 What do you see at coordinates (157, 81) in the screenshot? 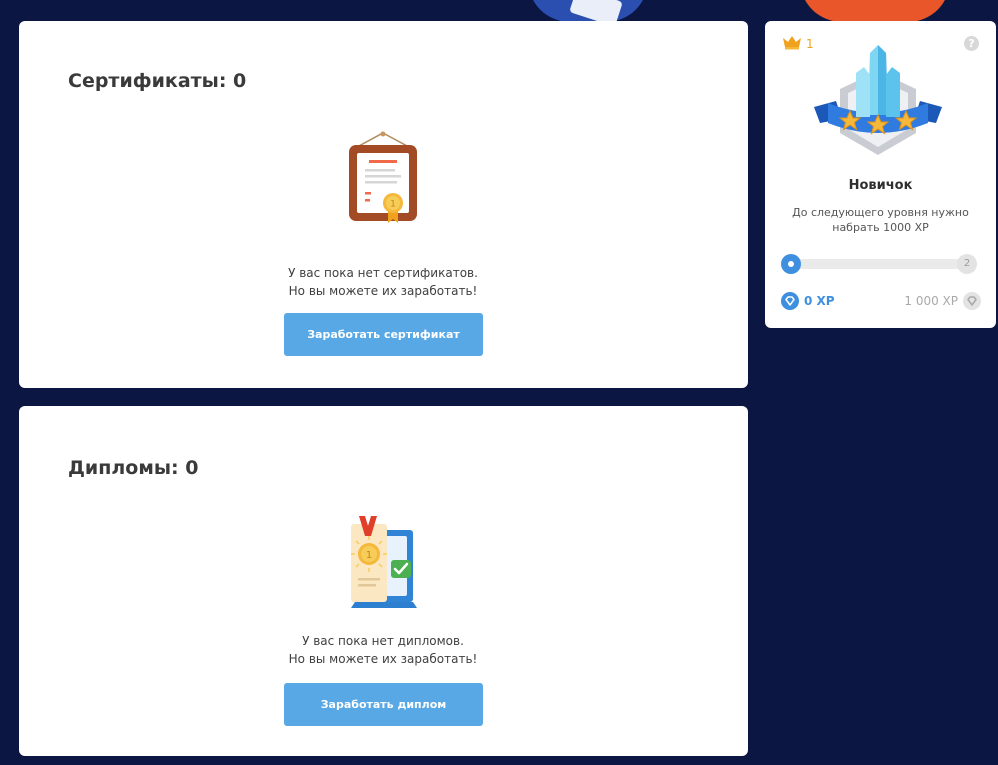
I see `certificates-title: Сертификаты: 0` at bounding box center [157, 81].